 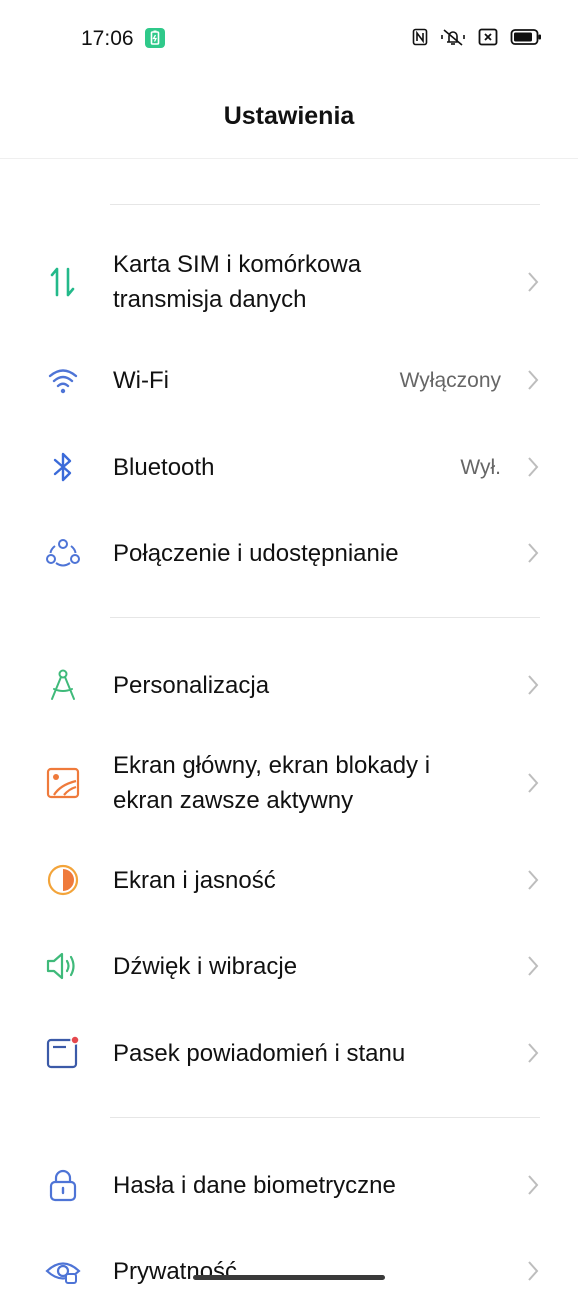 I want to click on mobile-data-icon, so click(x=62, y=282).